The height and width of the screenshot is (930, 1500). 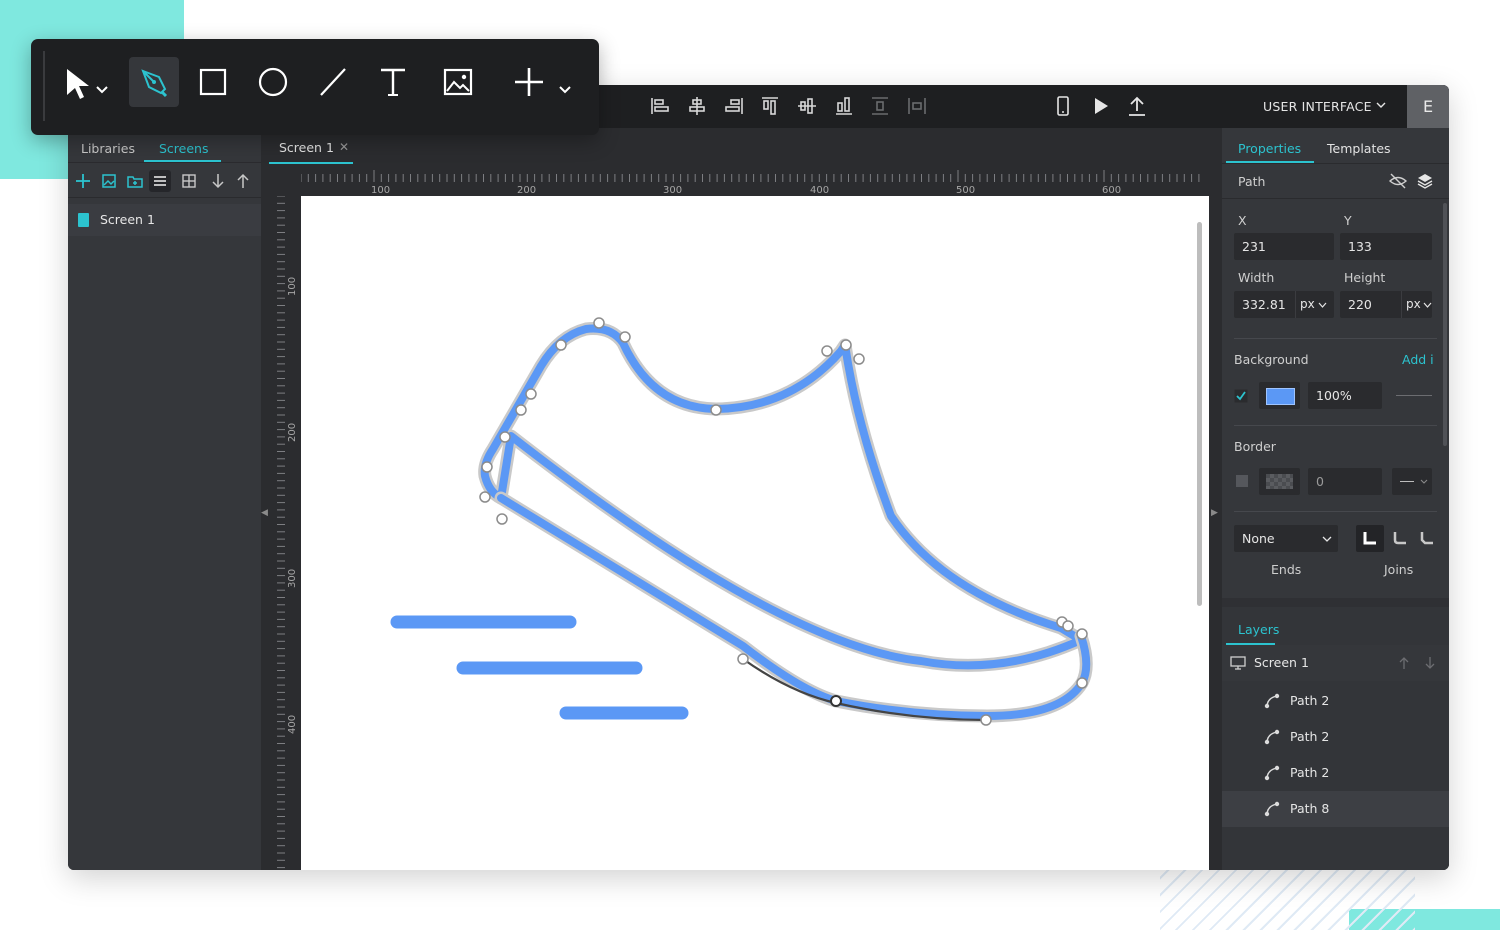 I want to click on properties-scrollbar, so click(x=1445, y=324).